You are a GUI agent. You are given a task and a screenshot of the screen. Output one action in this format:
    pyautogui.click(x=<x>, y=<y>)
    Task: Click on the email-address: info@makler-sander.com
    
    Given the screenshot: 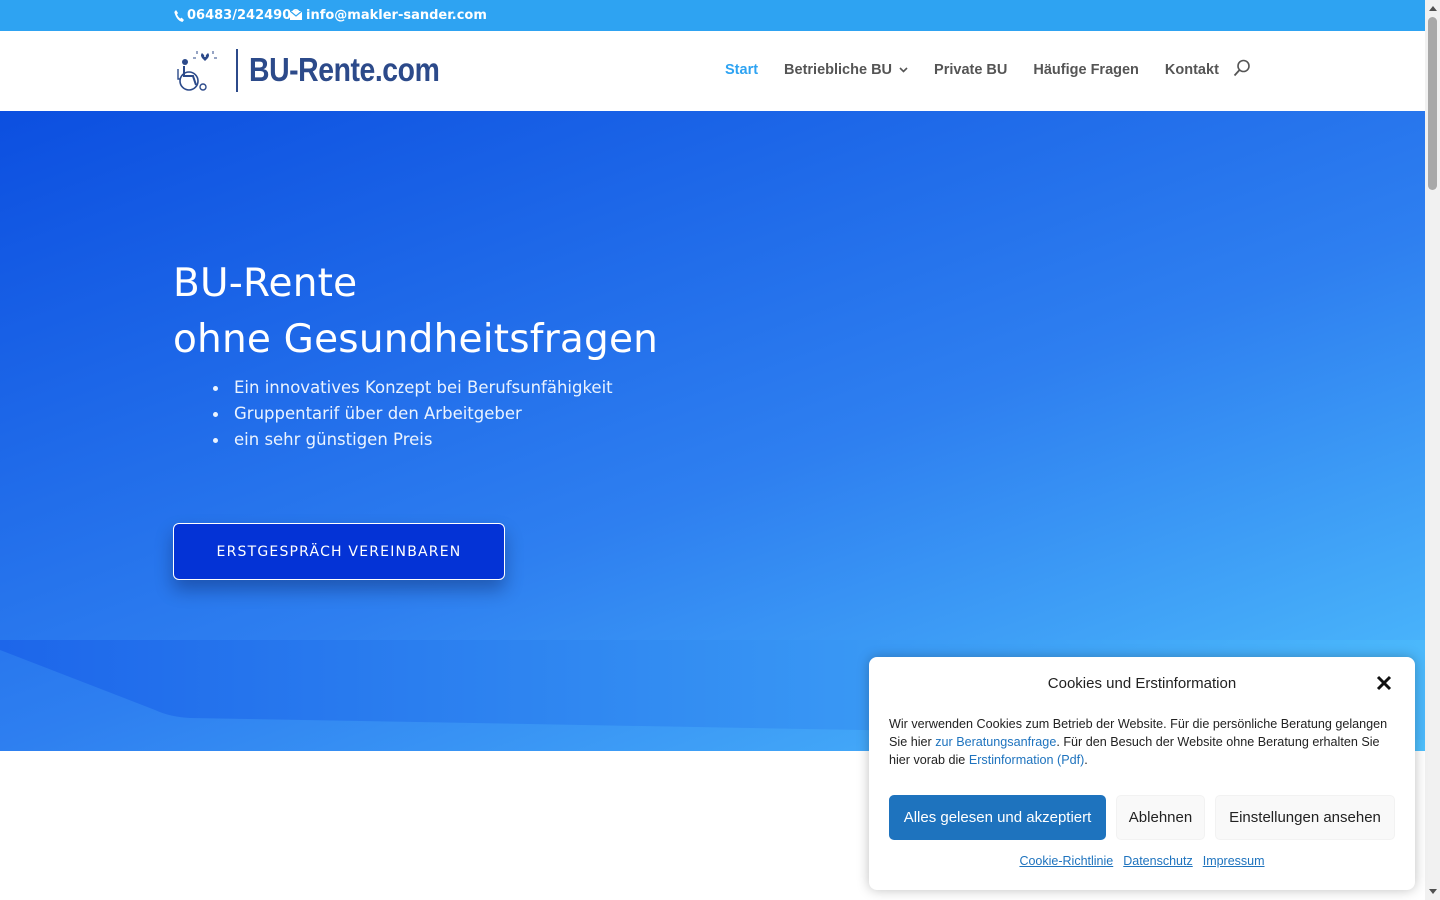 What is the action you would take?
    pyautogui.click(x=396, y=15)
    